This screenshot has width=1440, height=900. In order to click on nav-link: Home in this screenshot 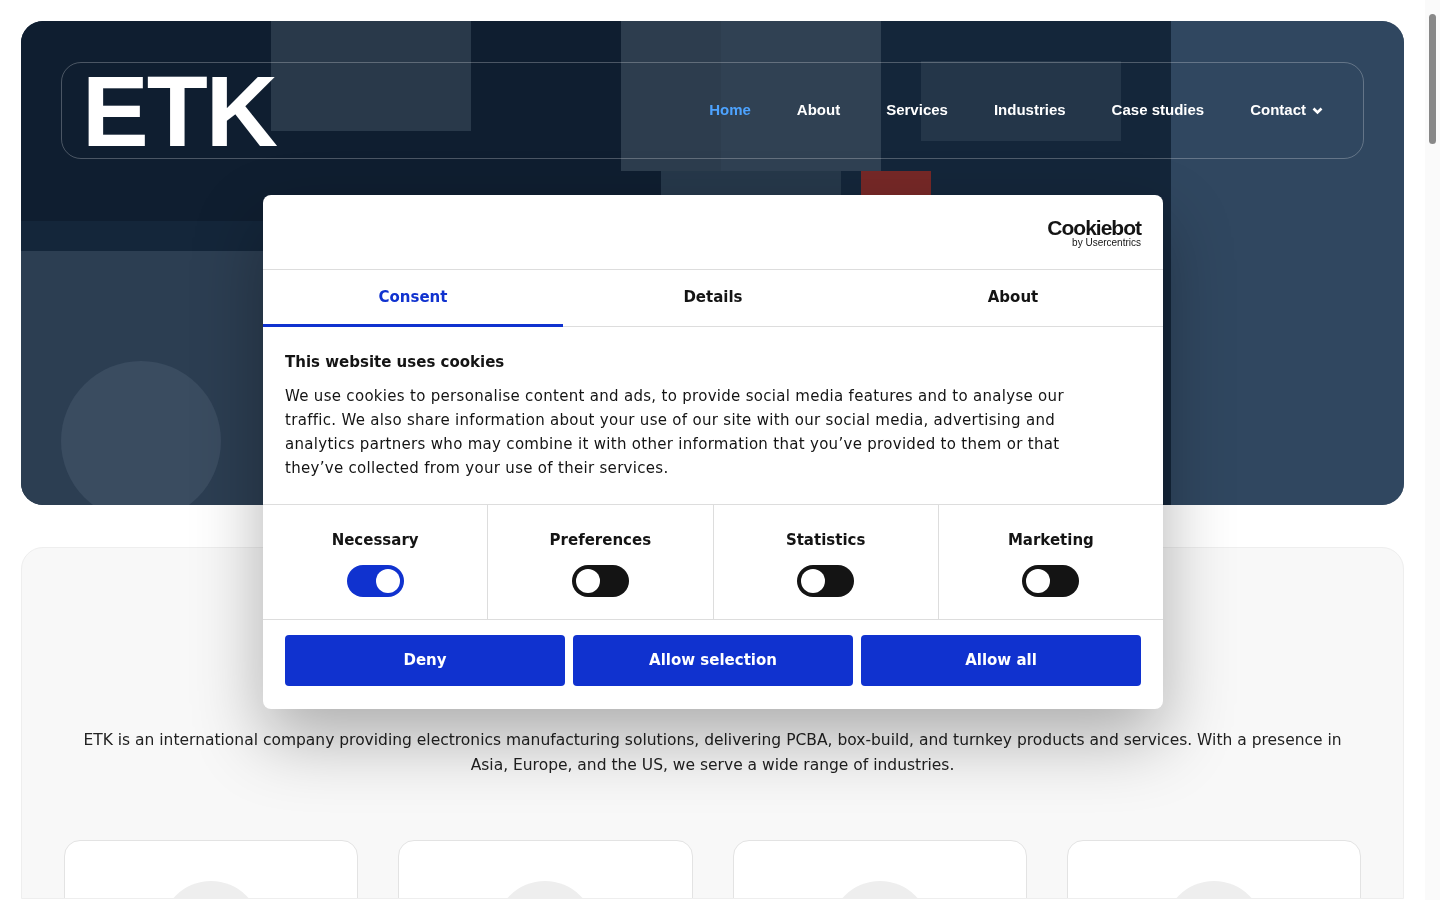, I will do `click(730, 110)`.